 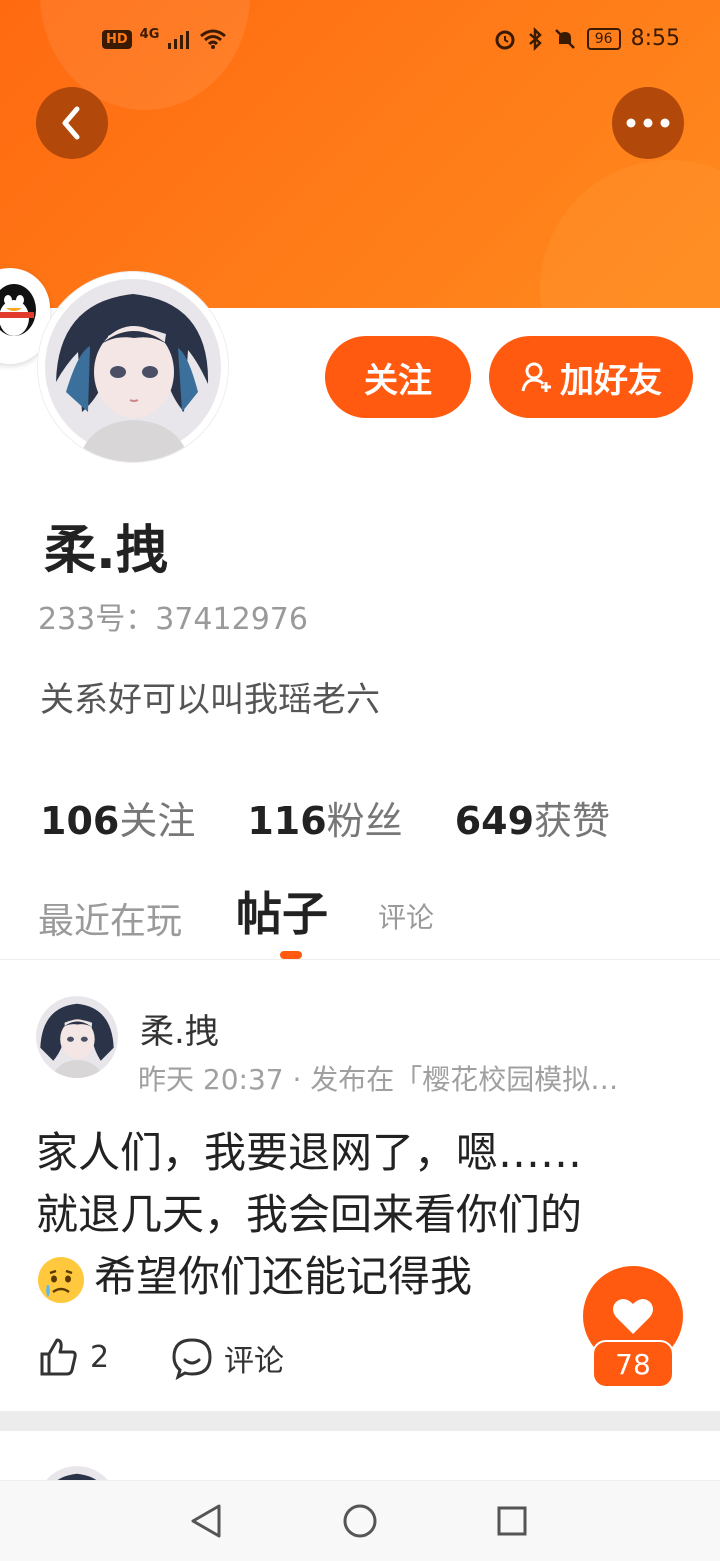 I want to click on stat-fans: 116粉丝, so click(x=324, y=817).